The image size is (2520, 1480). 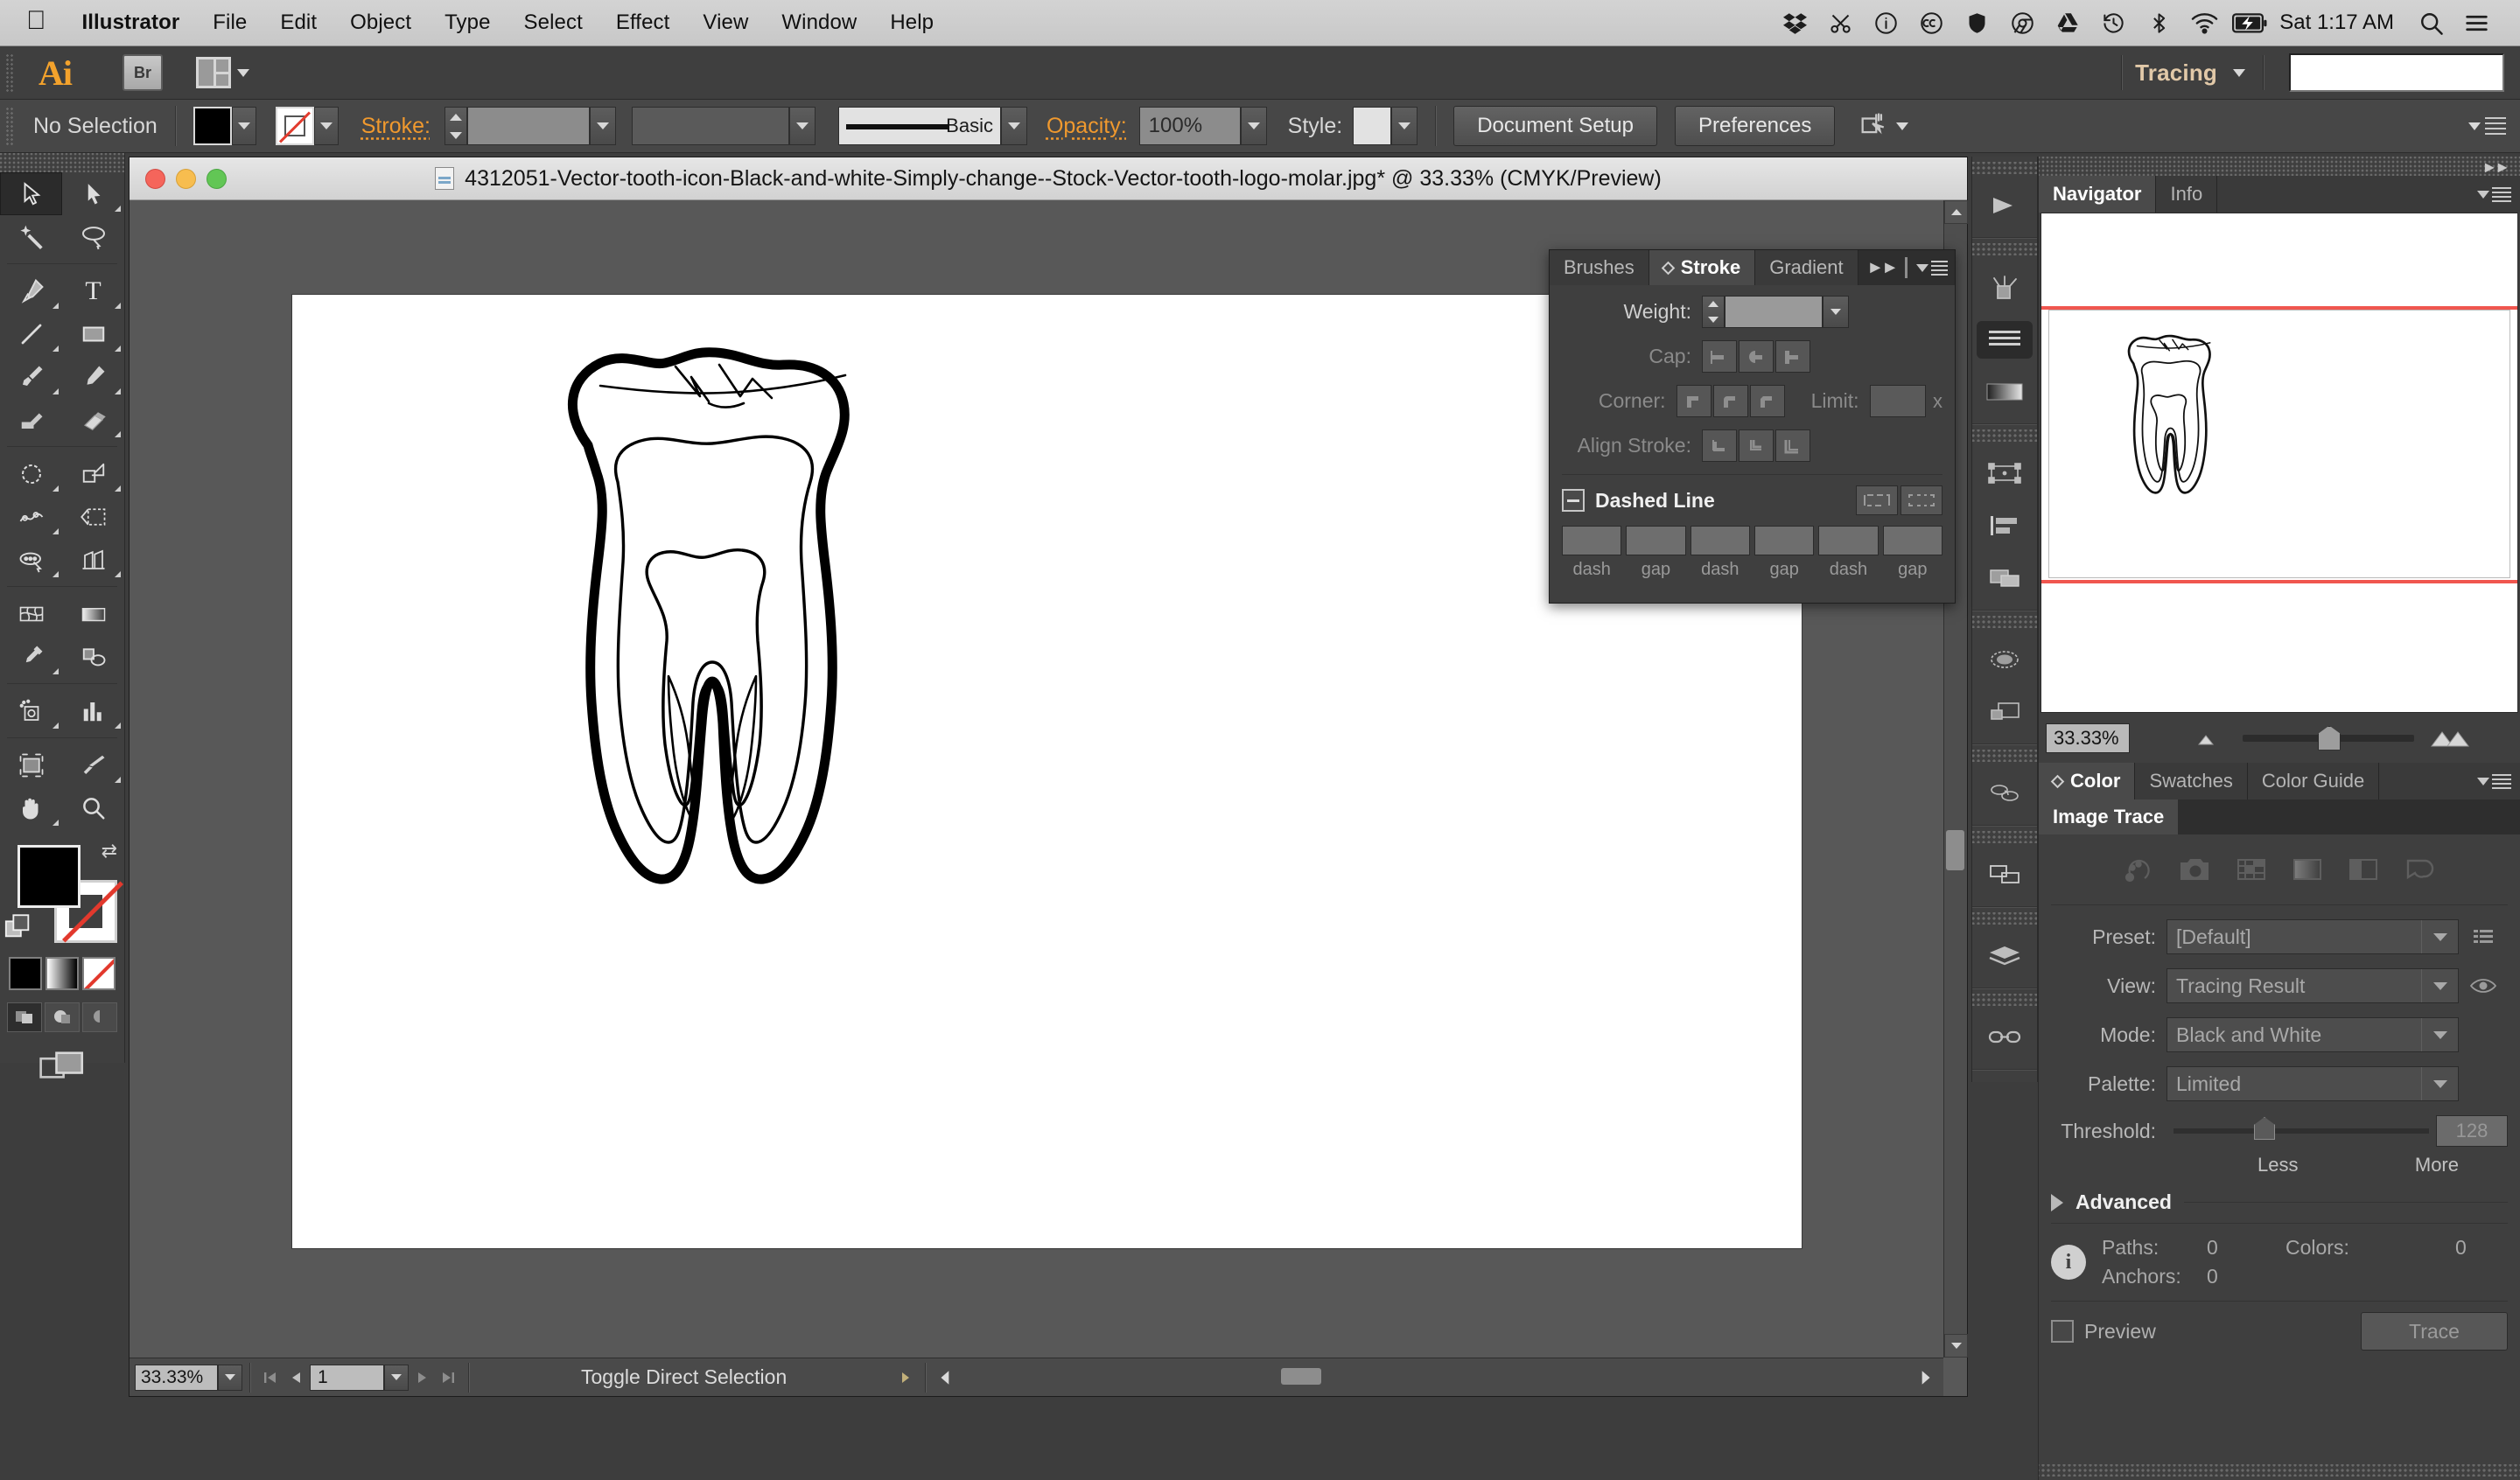 What do you see at coordinates (93, 377) in the screenshot?
I see `pencil-tool` at bounding box center [93, 377].